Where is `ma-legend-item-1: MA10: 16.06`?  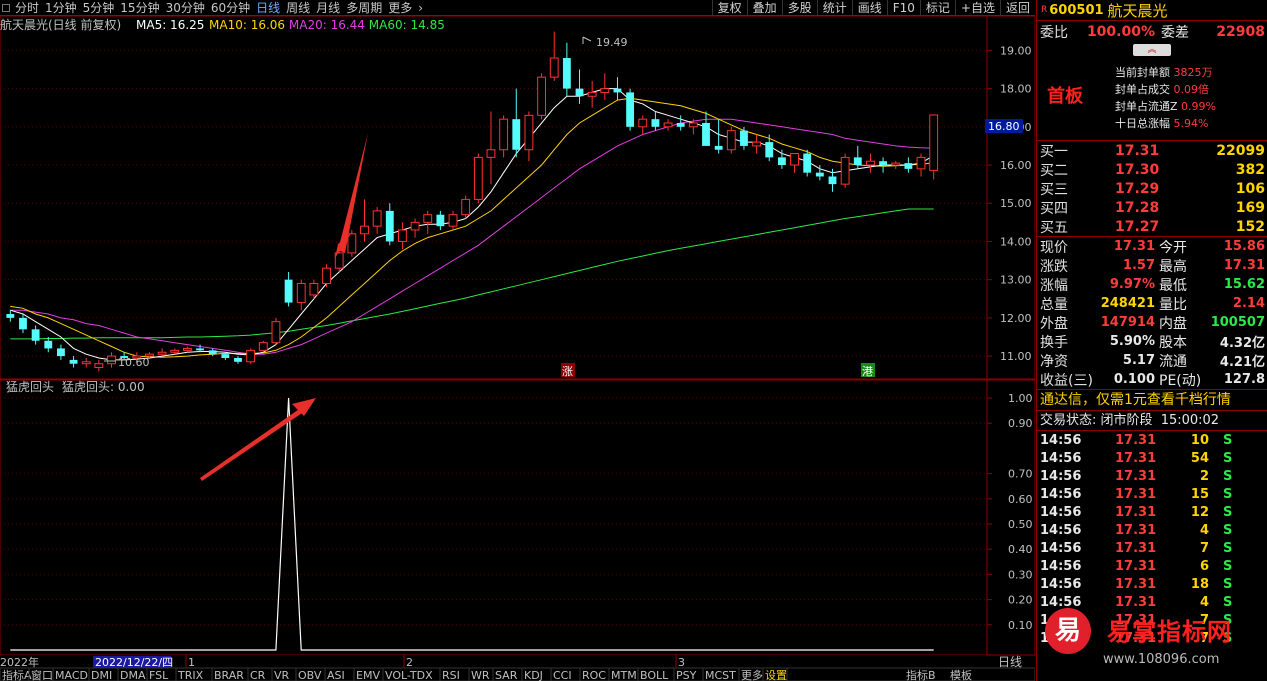 ma-legend-item-1: MA10: 16.06 is located at coordinates (247, 25).